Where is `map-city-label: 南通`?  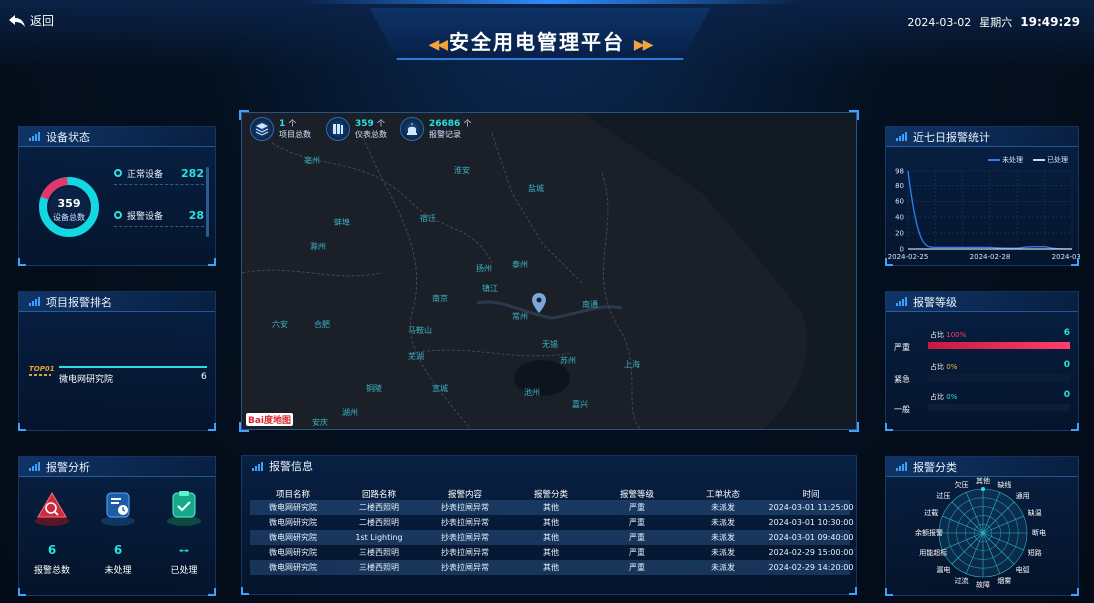
map-city-label: 南通 is located at coordinates (590, 304).